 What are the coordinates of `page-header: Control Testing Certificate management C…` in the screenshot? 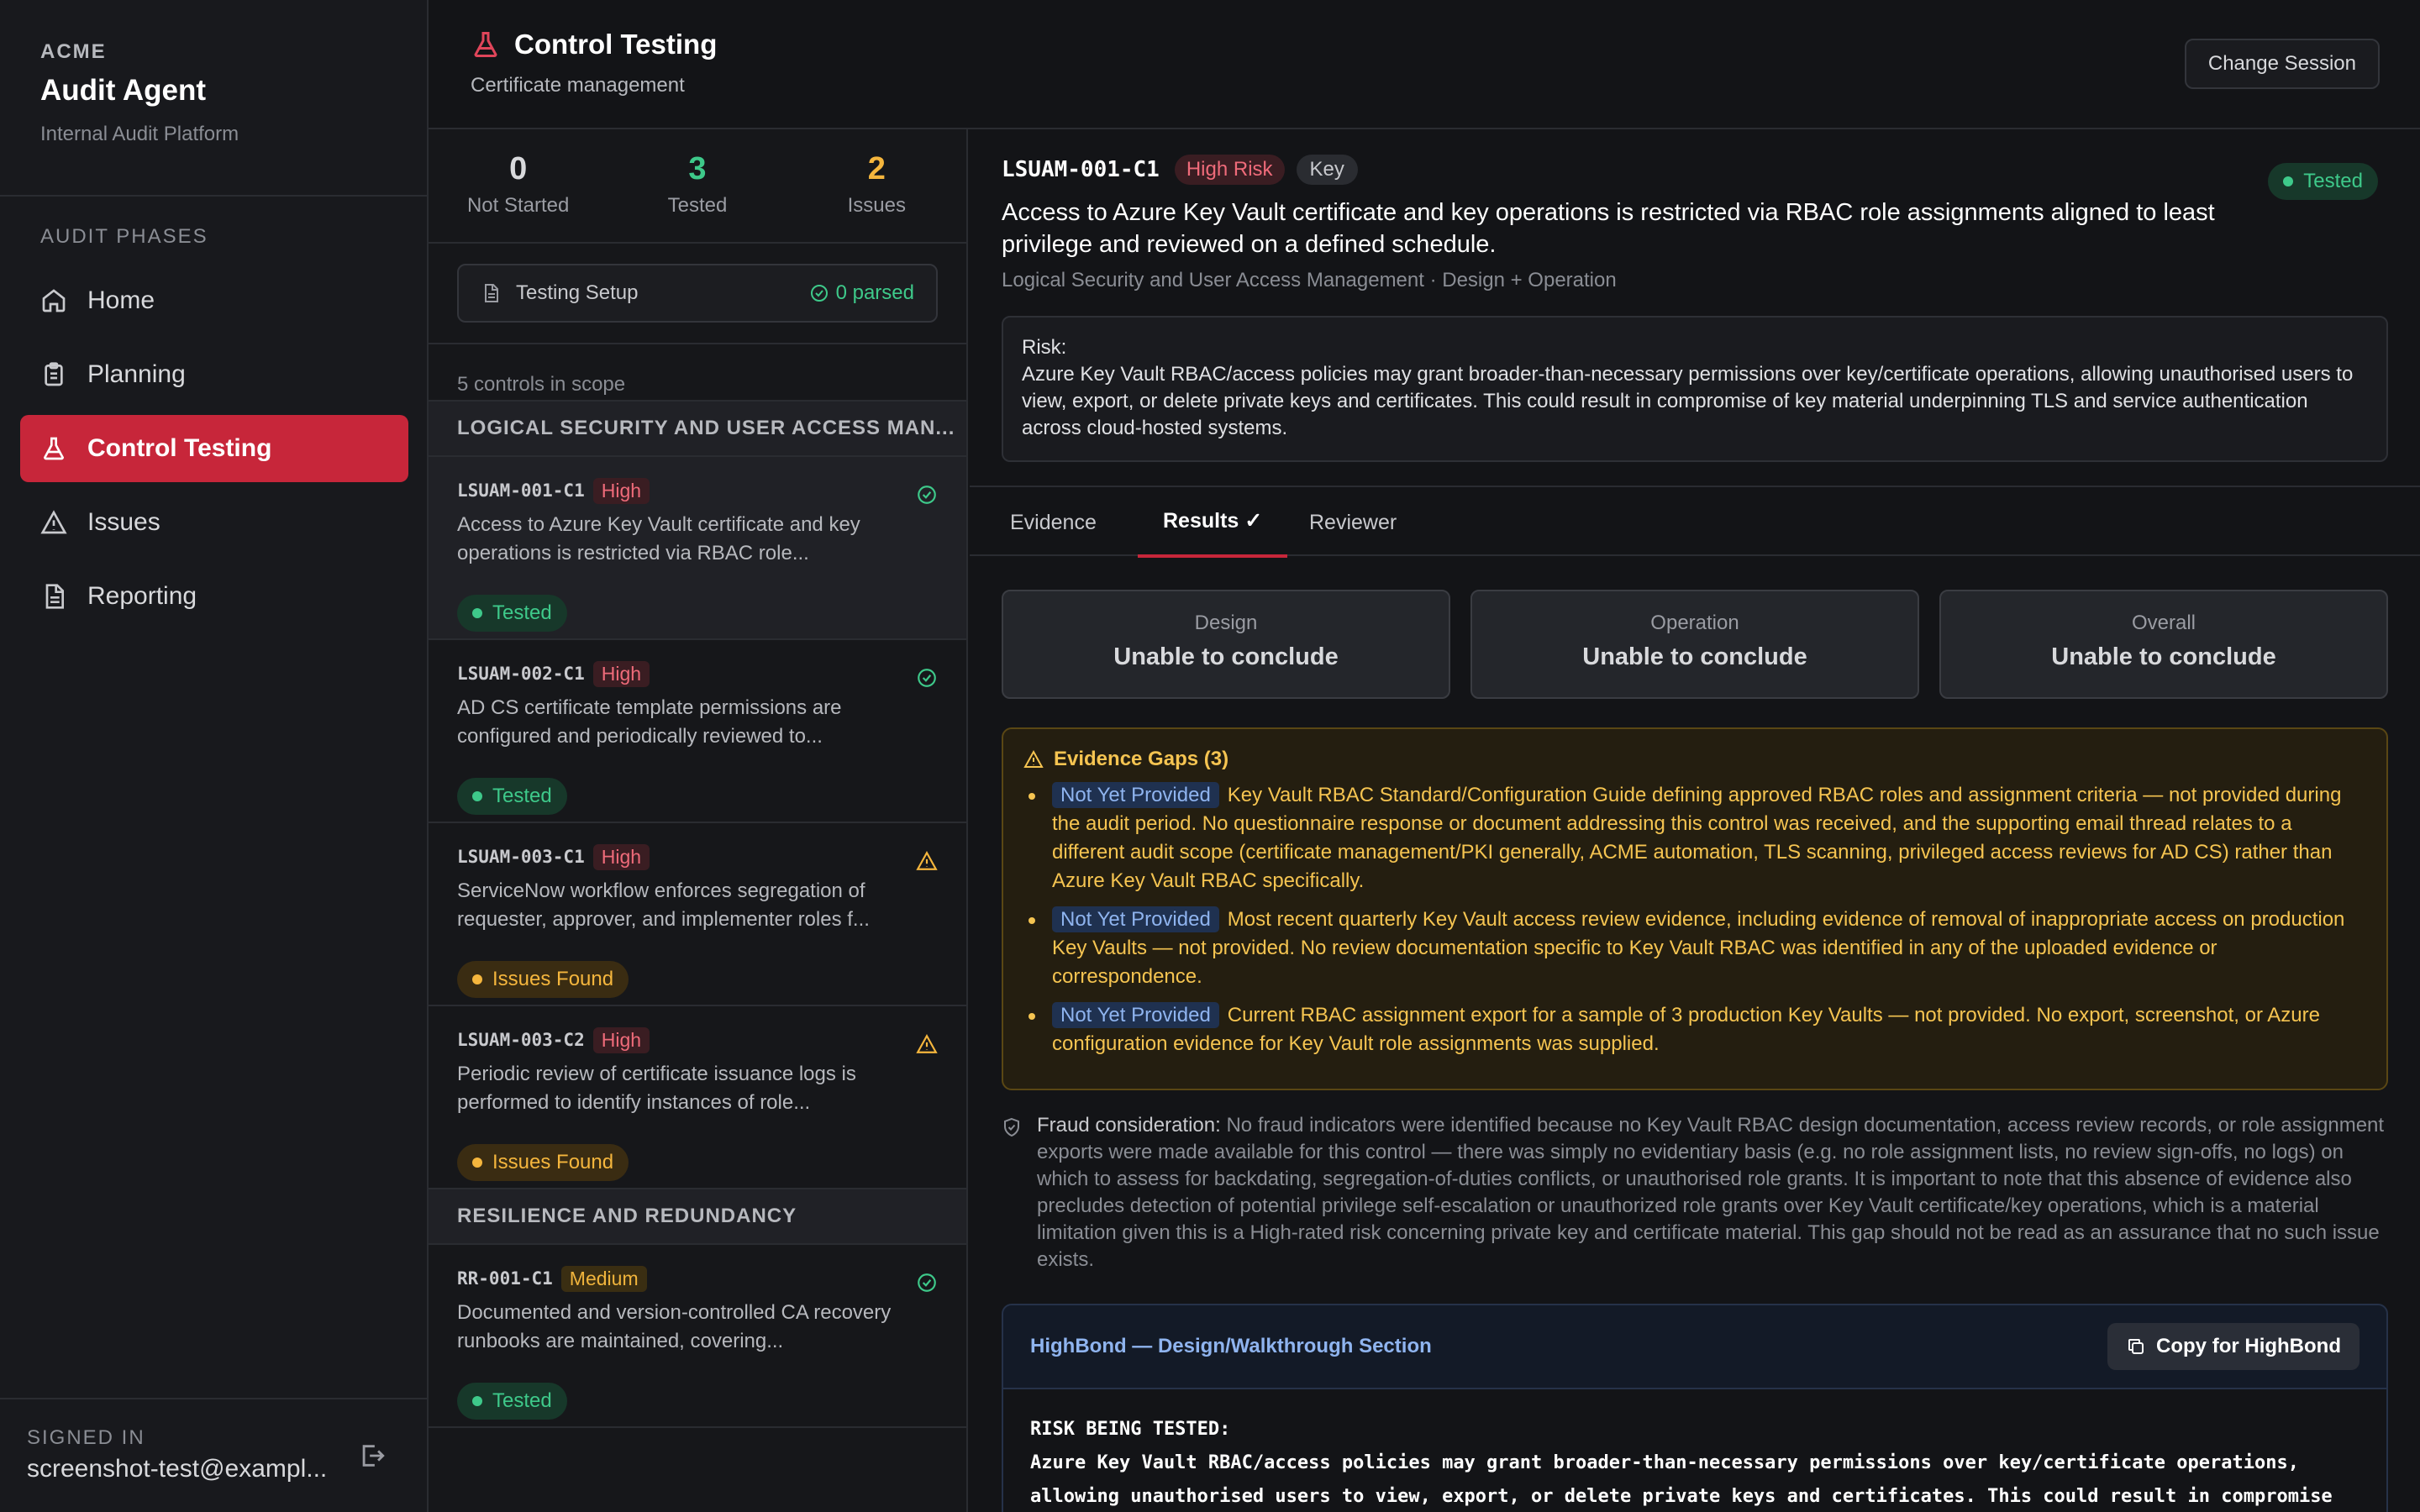 It's located at (1424, 64).